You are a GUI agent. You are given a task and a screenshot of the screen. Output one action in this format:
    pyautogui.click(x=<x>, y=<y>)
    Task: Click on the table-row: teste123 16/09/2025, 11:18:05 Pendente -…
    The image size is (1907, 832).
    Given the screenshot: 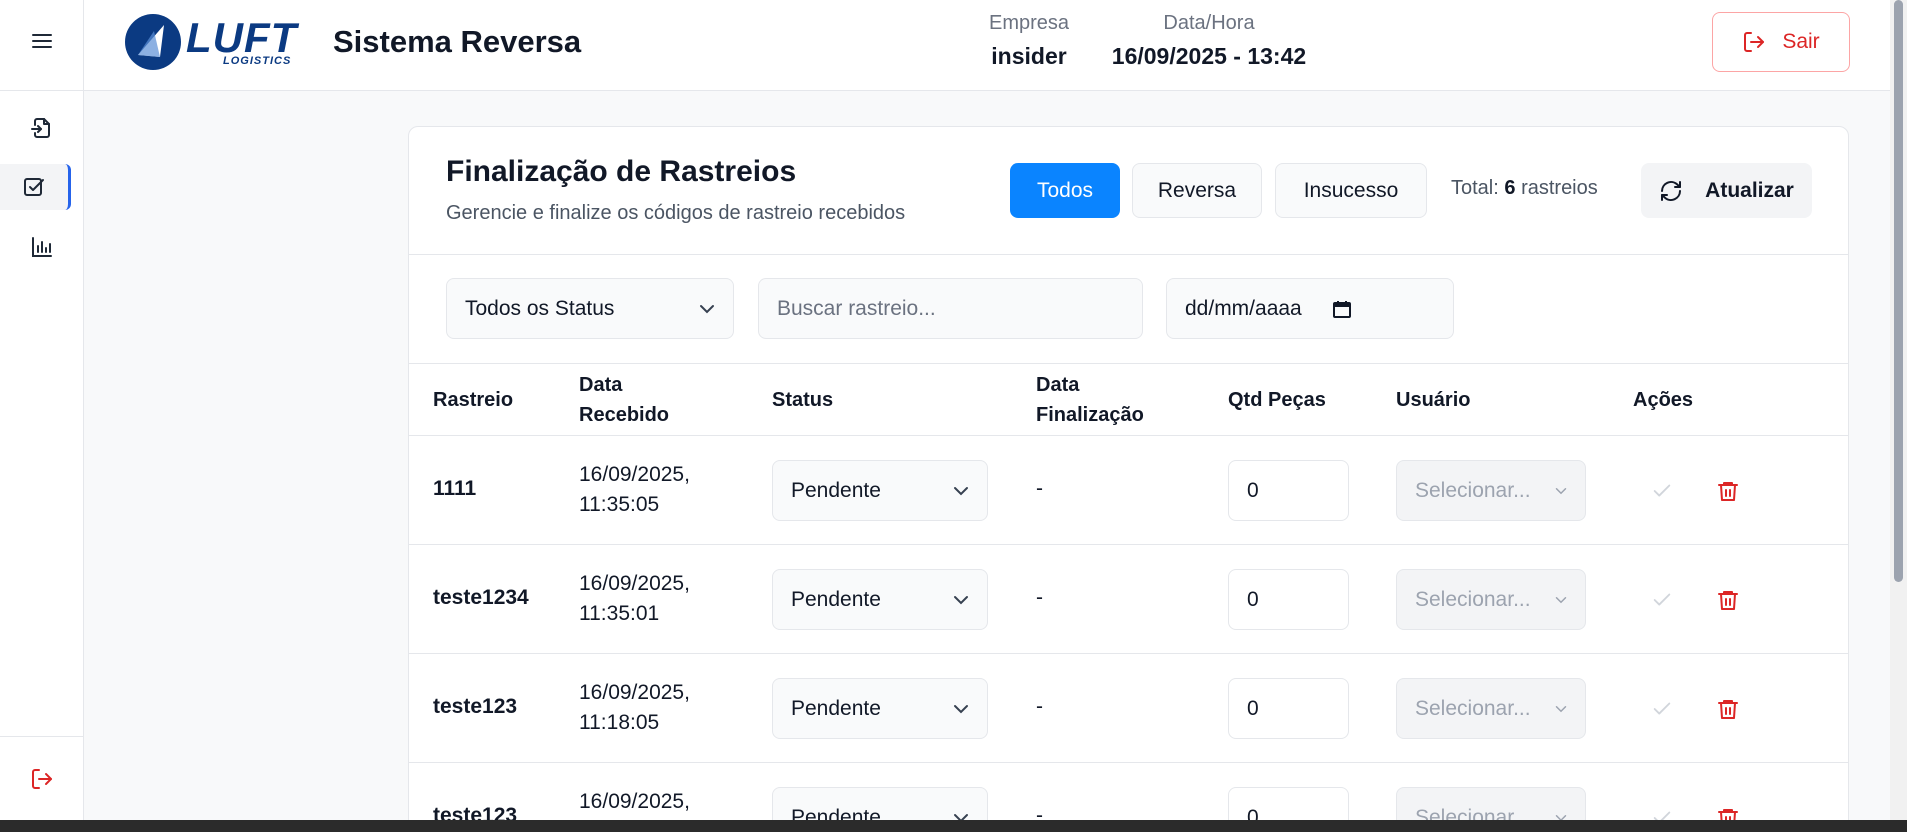 What is the action you would take?
    pyautogui.click(x=1128, y=707)
    